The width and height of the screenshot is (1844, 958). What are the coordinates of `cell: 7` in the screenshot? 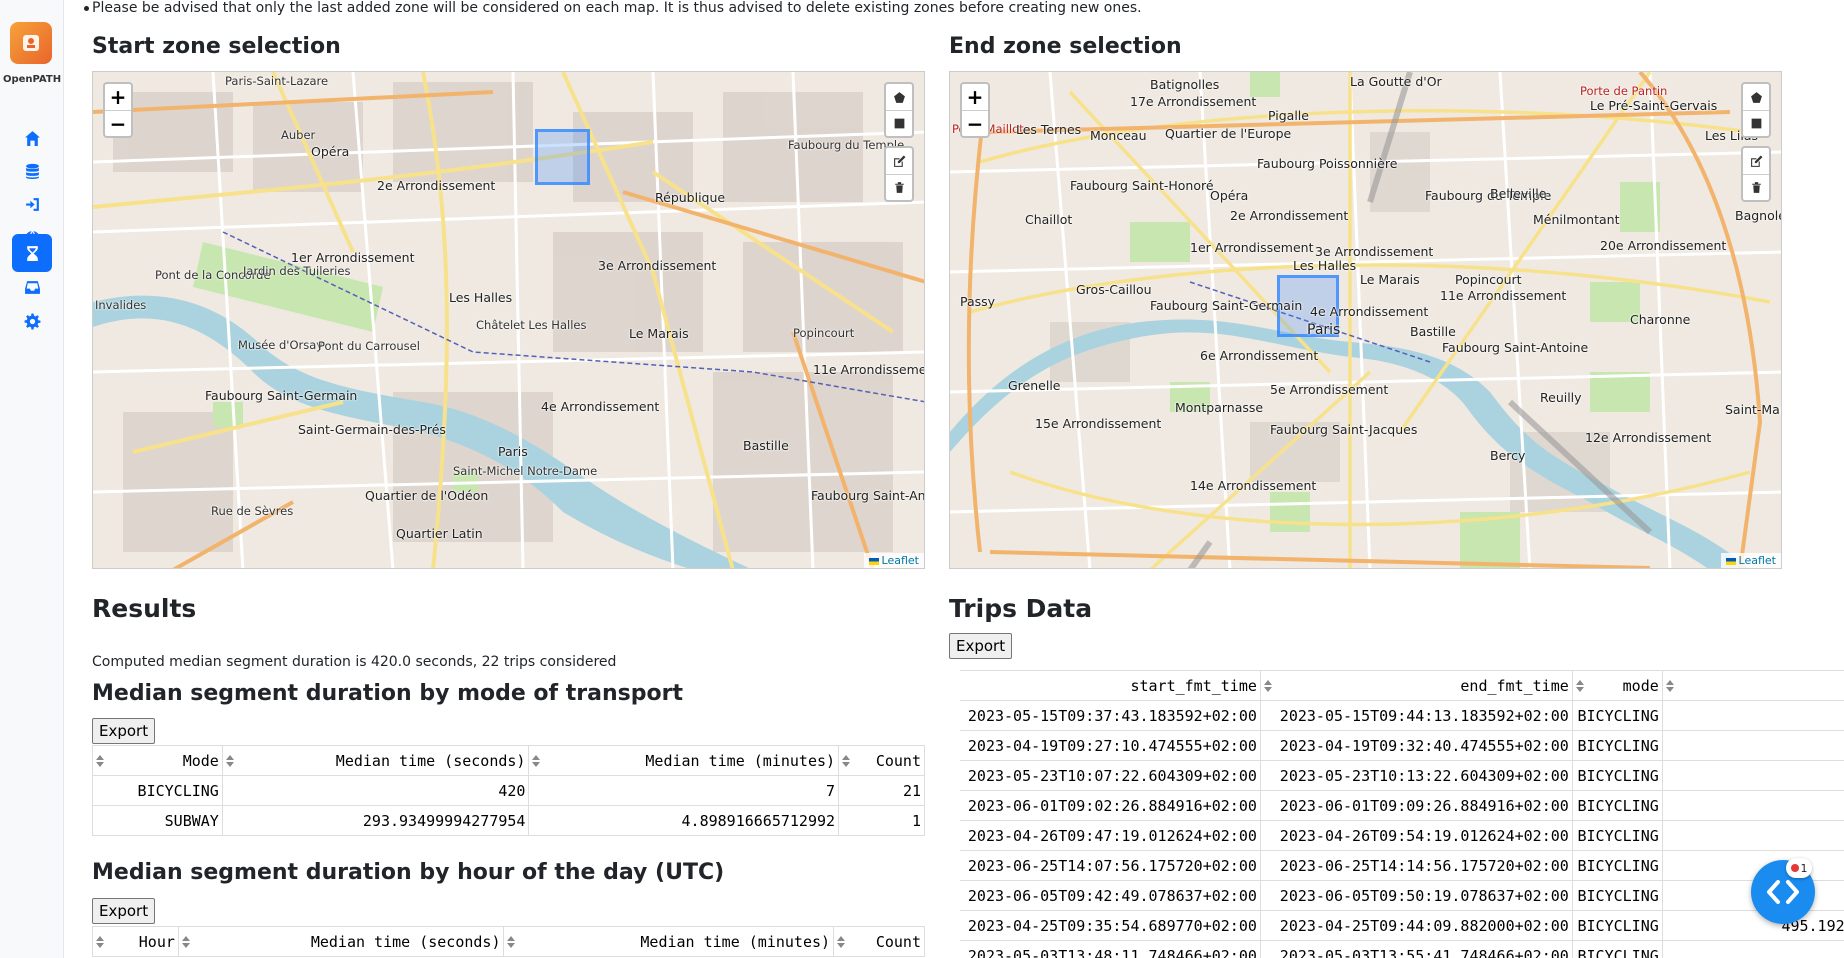 It's located at (684, 790).